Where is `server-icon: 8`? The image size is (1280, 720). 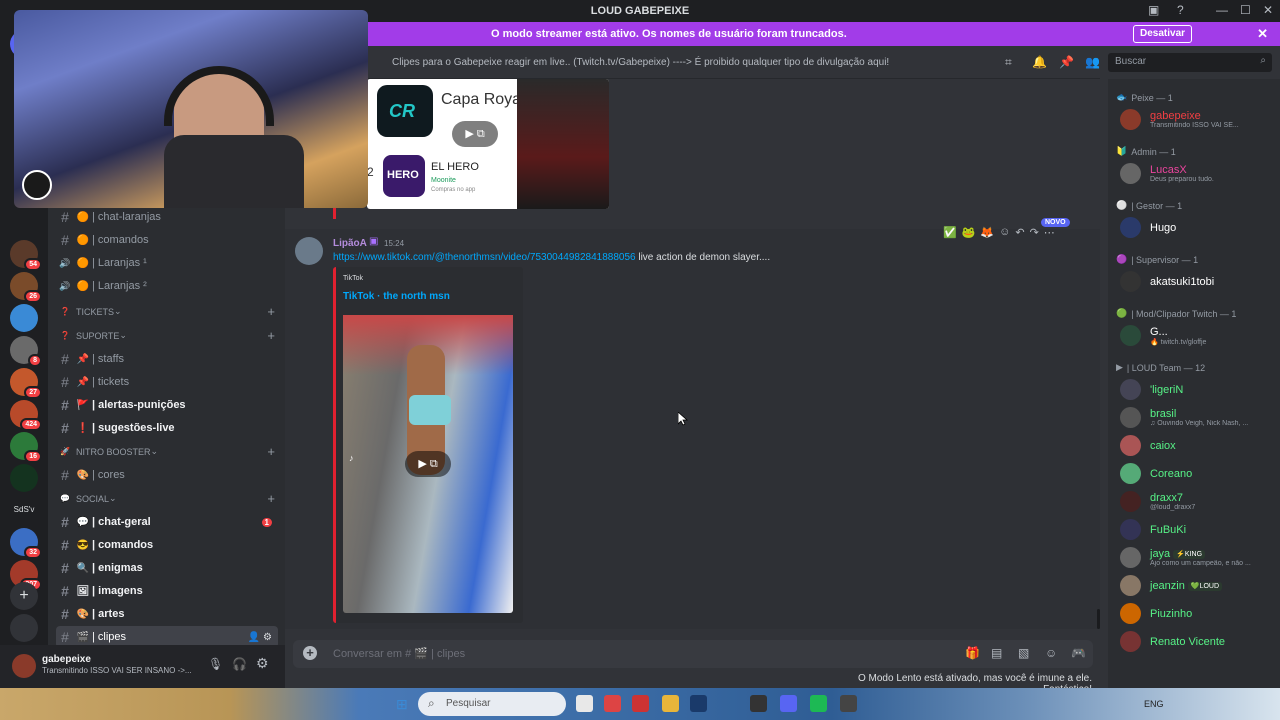
server-icon: 8 is located at coordinates (26, 351).